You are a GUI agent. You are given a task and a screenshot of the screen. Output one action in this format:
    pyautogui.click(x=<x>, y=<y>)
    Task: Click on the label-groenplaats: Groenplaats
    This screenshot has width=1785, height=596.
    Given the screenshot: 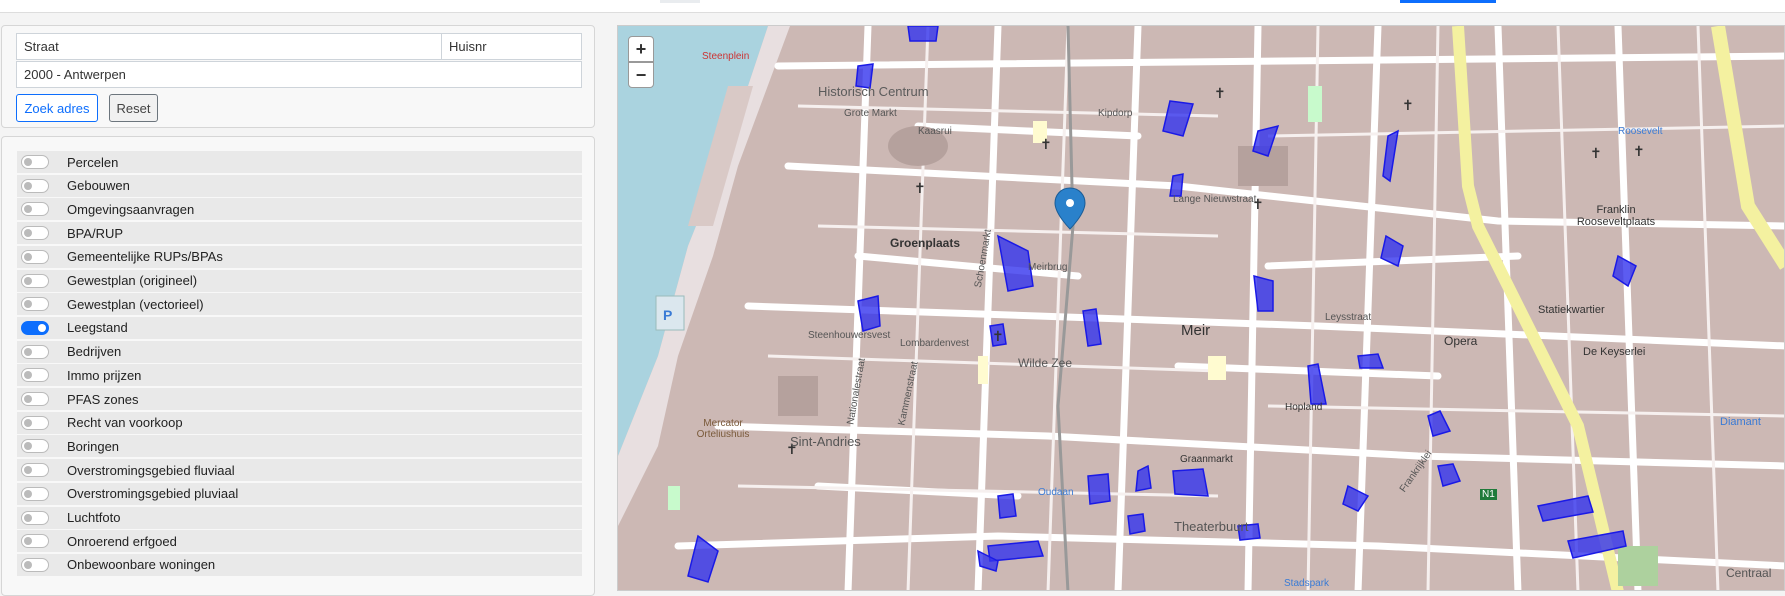 What is the action you would take?
    pyautogui.click(x=925, y=243)
    